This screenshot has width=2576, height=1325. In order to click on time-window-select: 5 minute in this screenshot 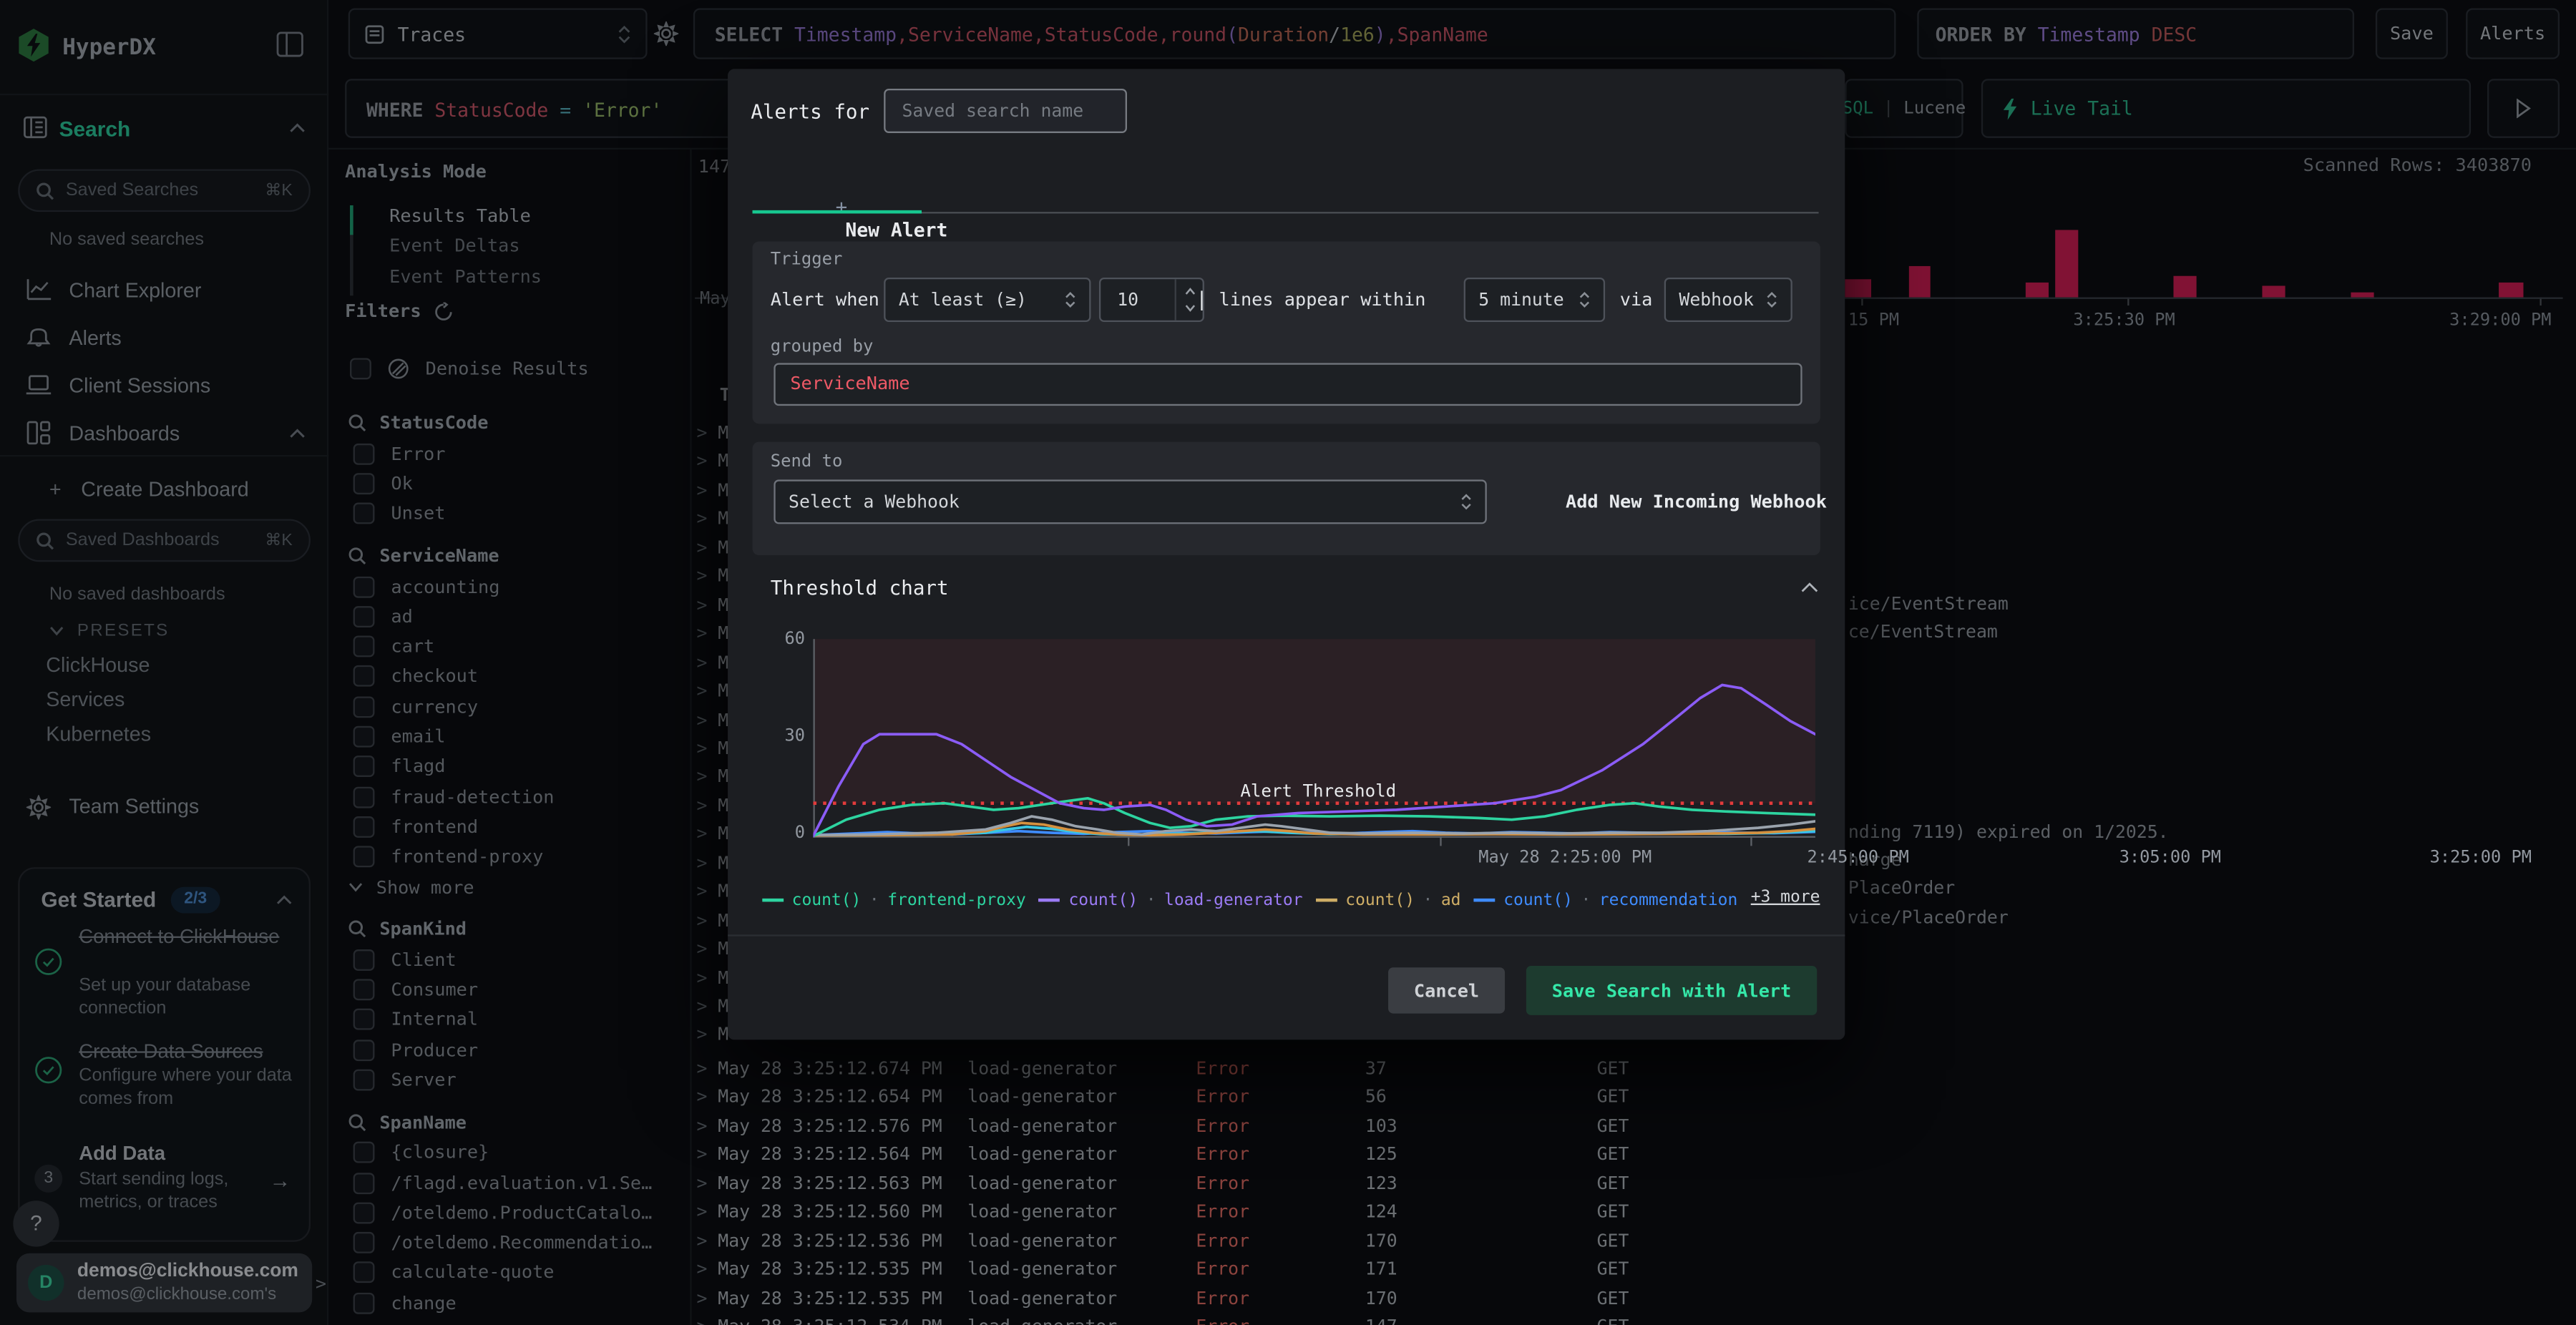, I will do `click(1534, 300)`.